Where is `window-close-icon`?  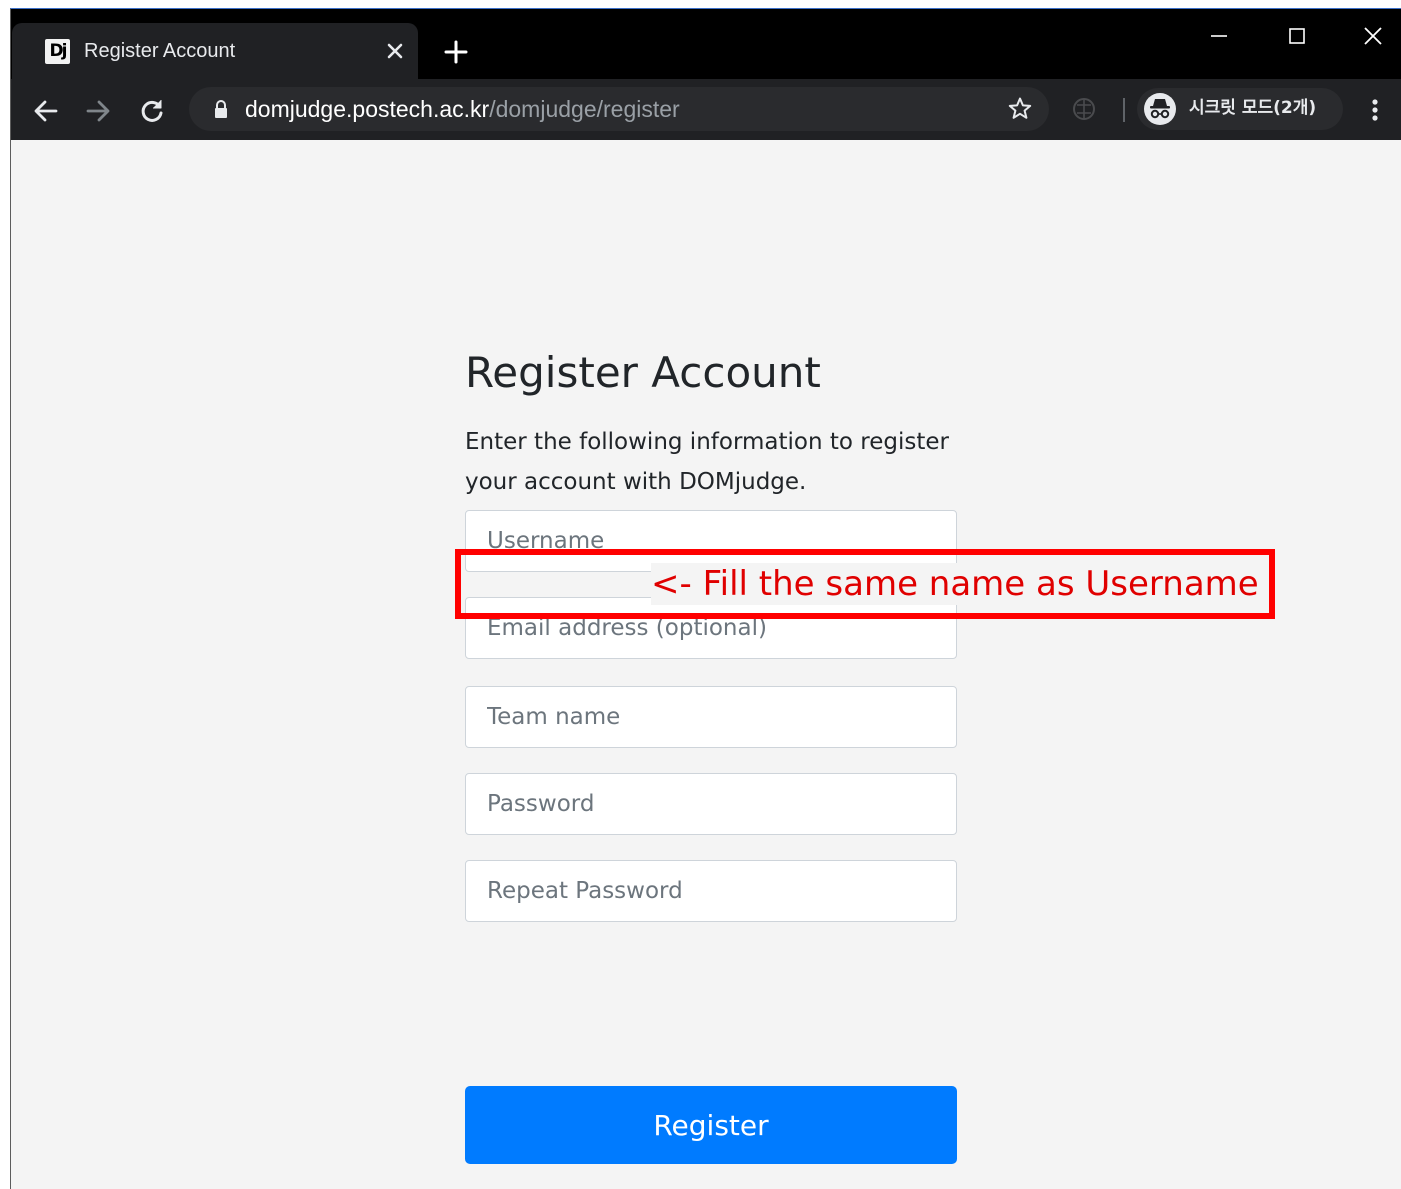 window-close-icon is located at coordinates (1373, 36).